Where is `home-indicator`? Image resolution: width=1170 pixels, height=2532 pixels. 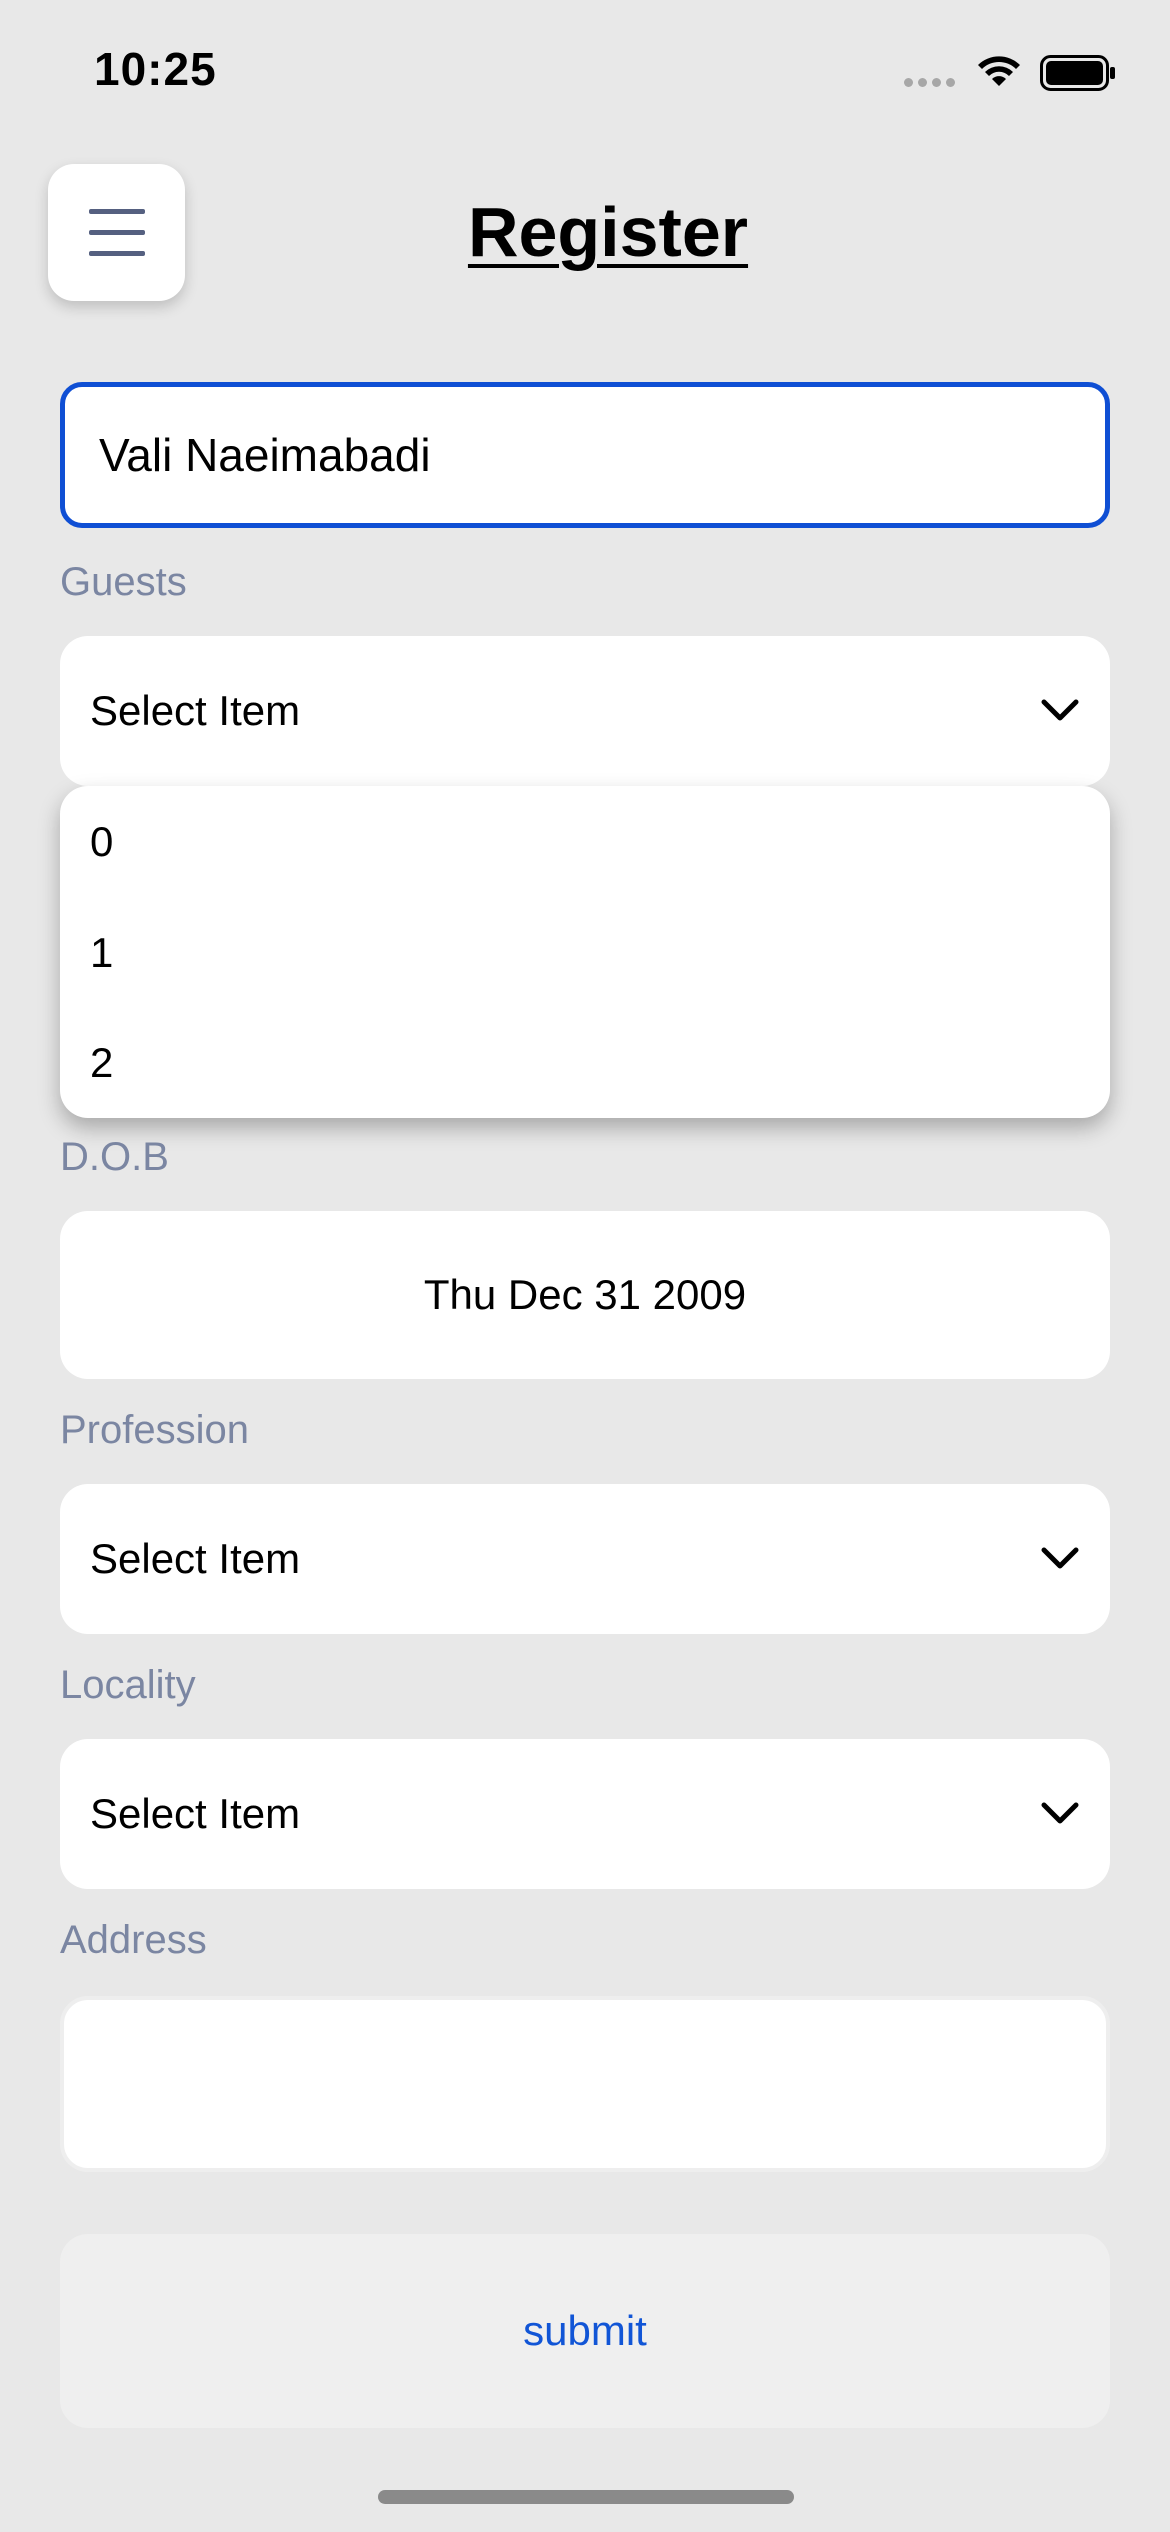 home-indicator is located at coordinates (586, 2497).